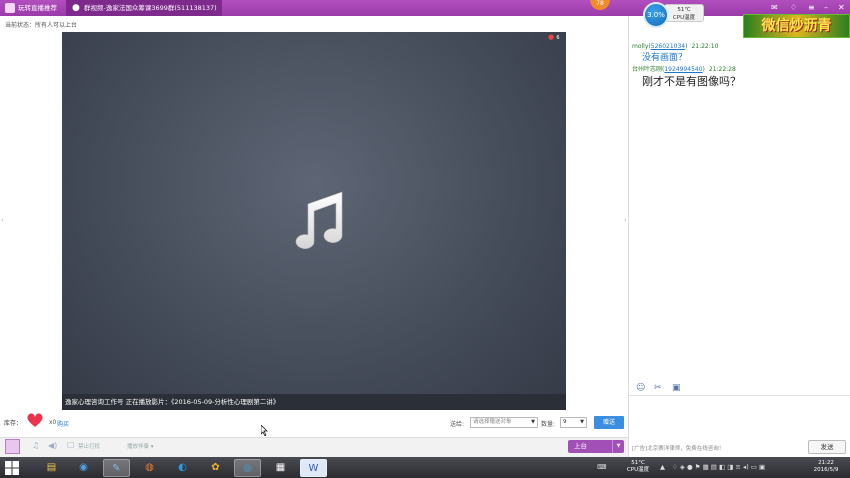 This screenshot has width=850, height=478. I want to click on send-to-label: 送给:, so click(457, 424).